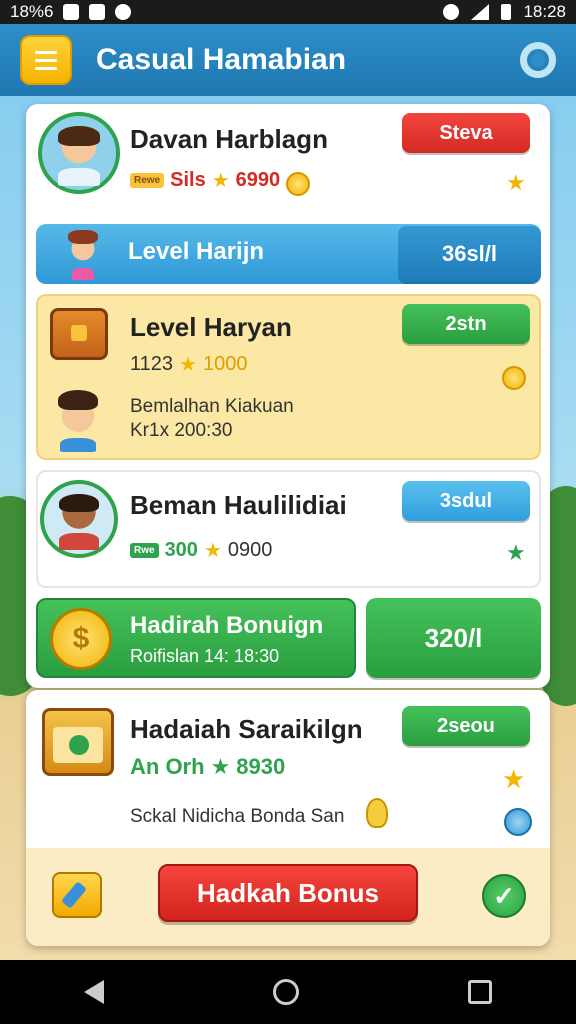 This screenshot has width=576, height=1024. I want to click on boy-avatar, so click(78, 419).